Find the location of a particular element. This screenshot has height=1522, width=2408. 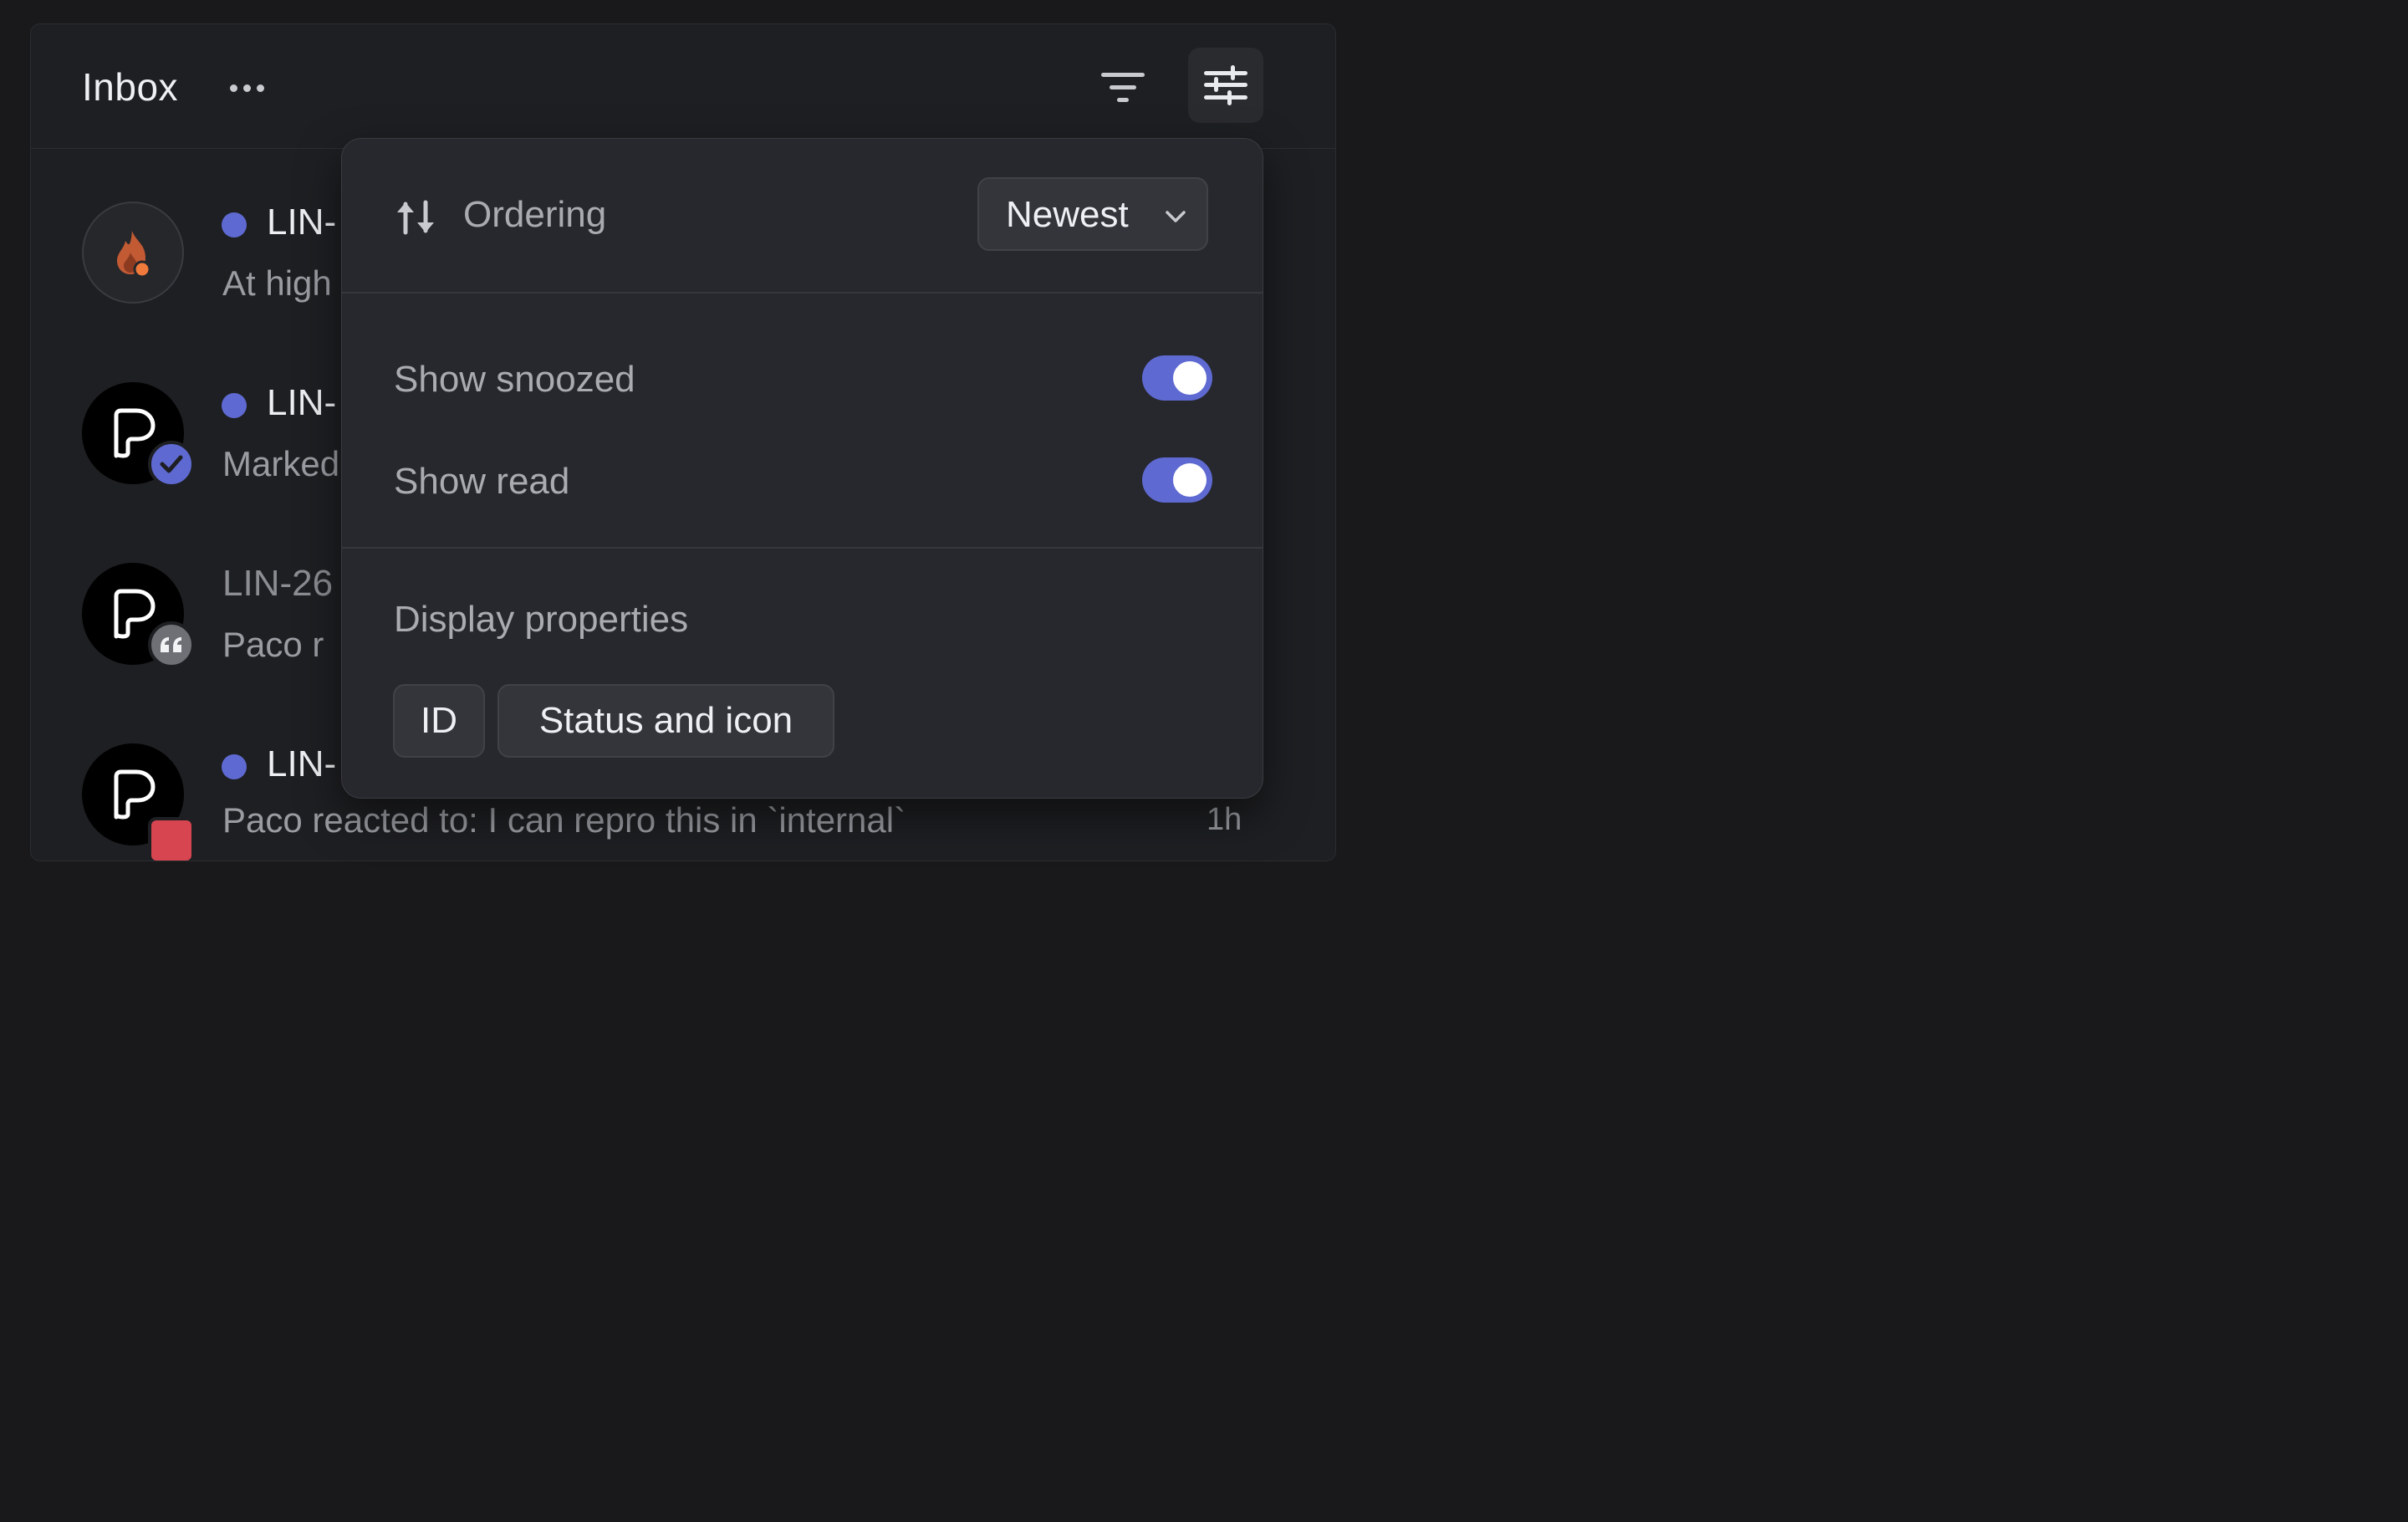

avatar is located at coordinates (133, 253).